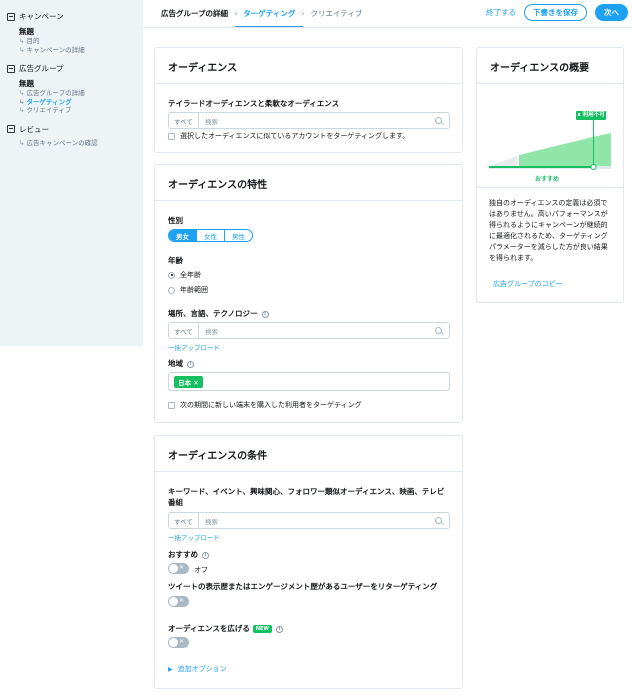 Image resolution: width=632 pixels, height=697 pixels. Describe the element at coordinates (197, 669) in the screenshot. I see `more-options-link: ▶ 追加オプション` at that location.